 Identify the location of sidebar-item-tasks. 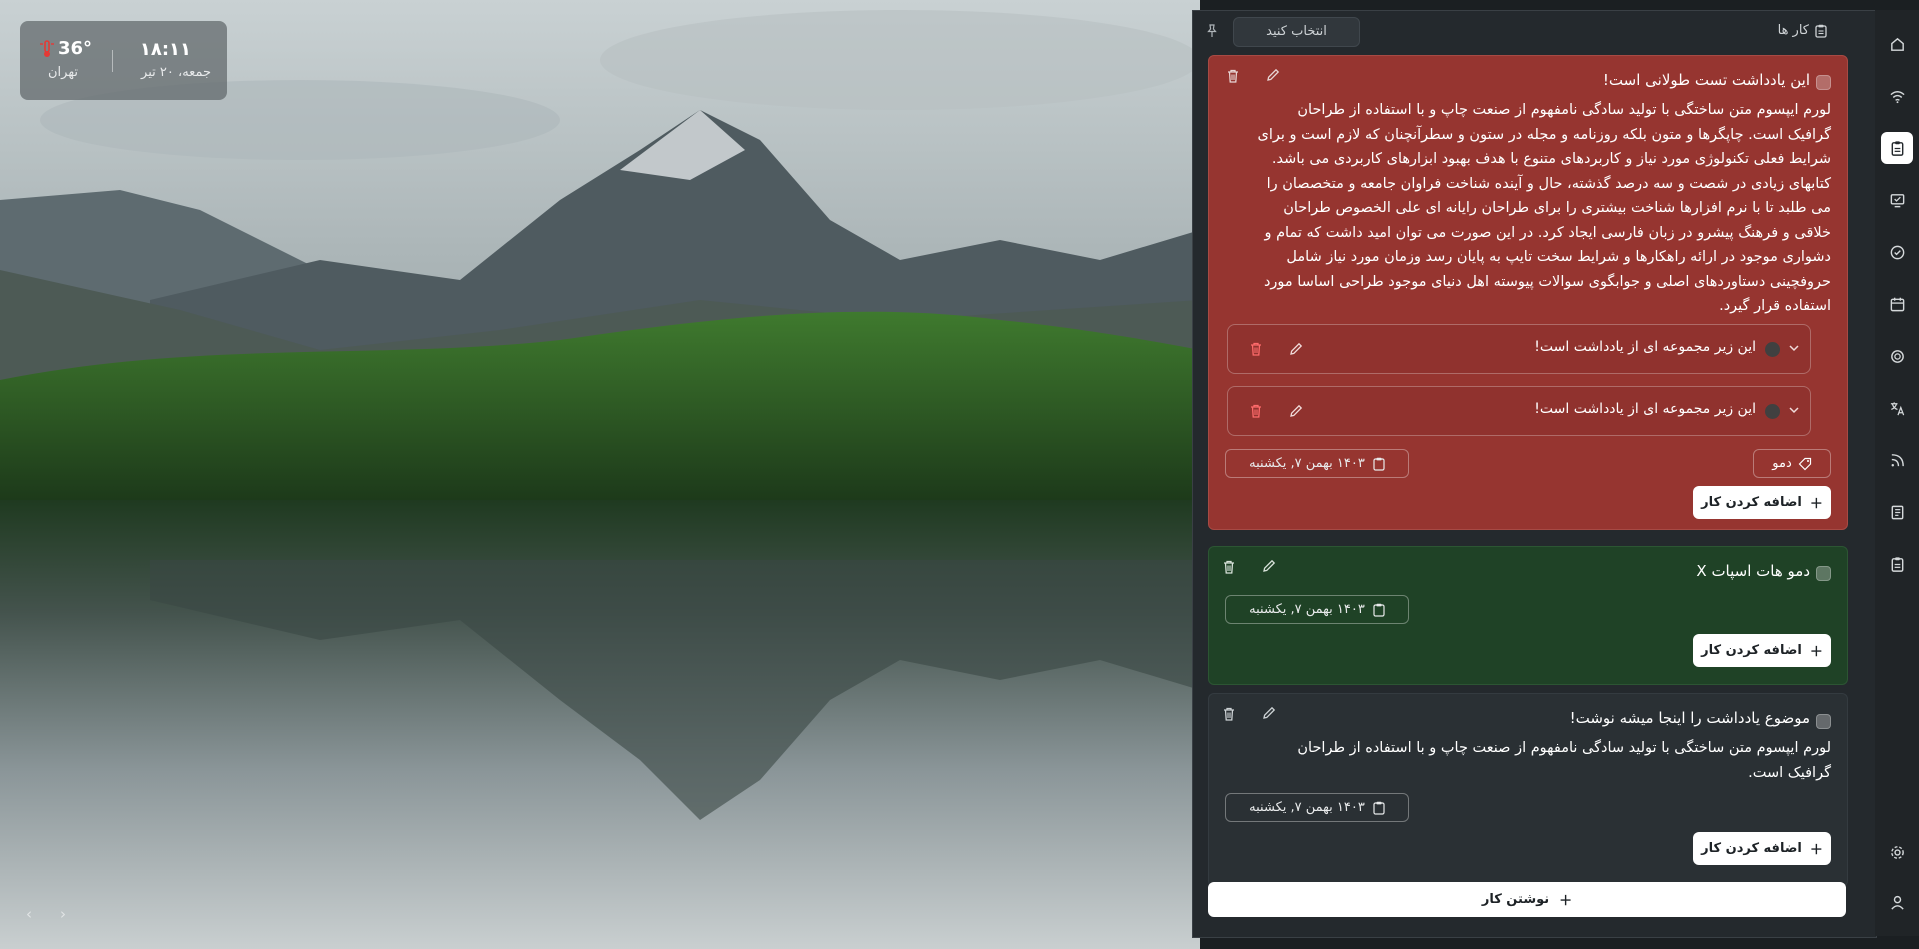
(1897, 148).